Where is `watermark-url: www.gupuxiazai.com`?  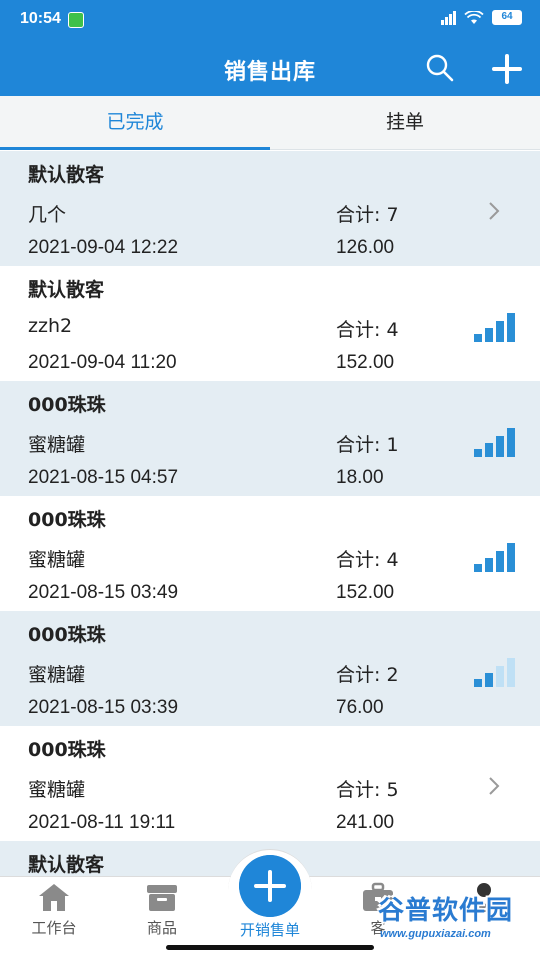 watermark-url: www.gupuxiazai.com is located at coordinates (435, 934).